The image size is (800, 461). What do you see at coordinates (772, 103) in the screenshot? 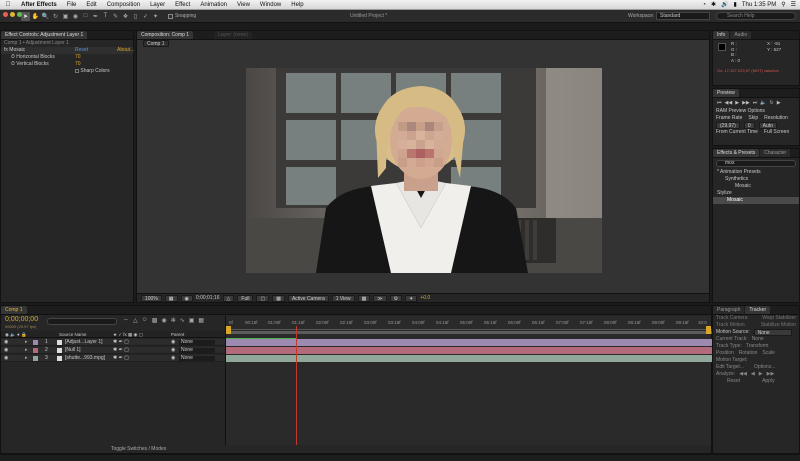
I see `loop-icon: ↻` at bounding box center [772, 103].